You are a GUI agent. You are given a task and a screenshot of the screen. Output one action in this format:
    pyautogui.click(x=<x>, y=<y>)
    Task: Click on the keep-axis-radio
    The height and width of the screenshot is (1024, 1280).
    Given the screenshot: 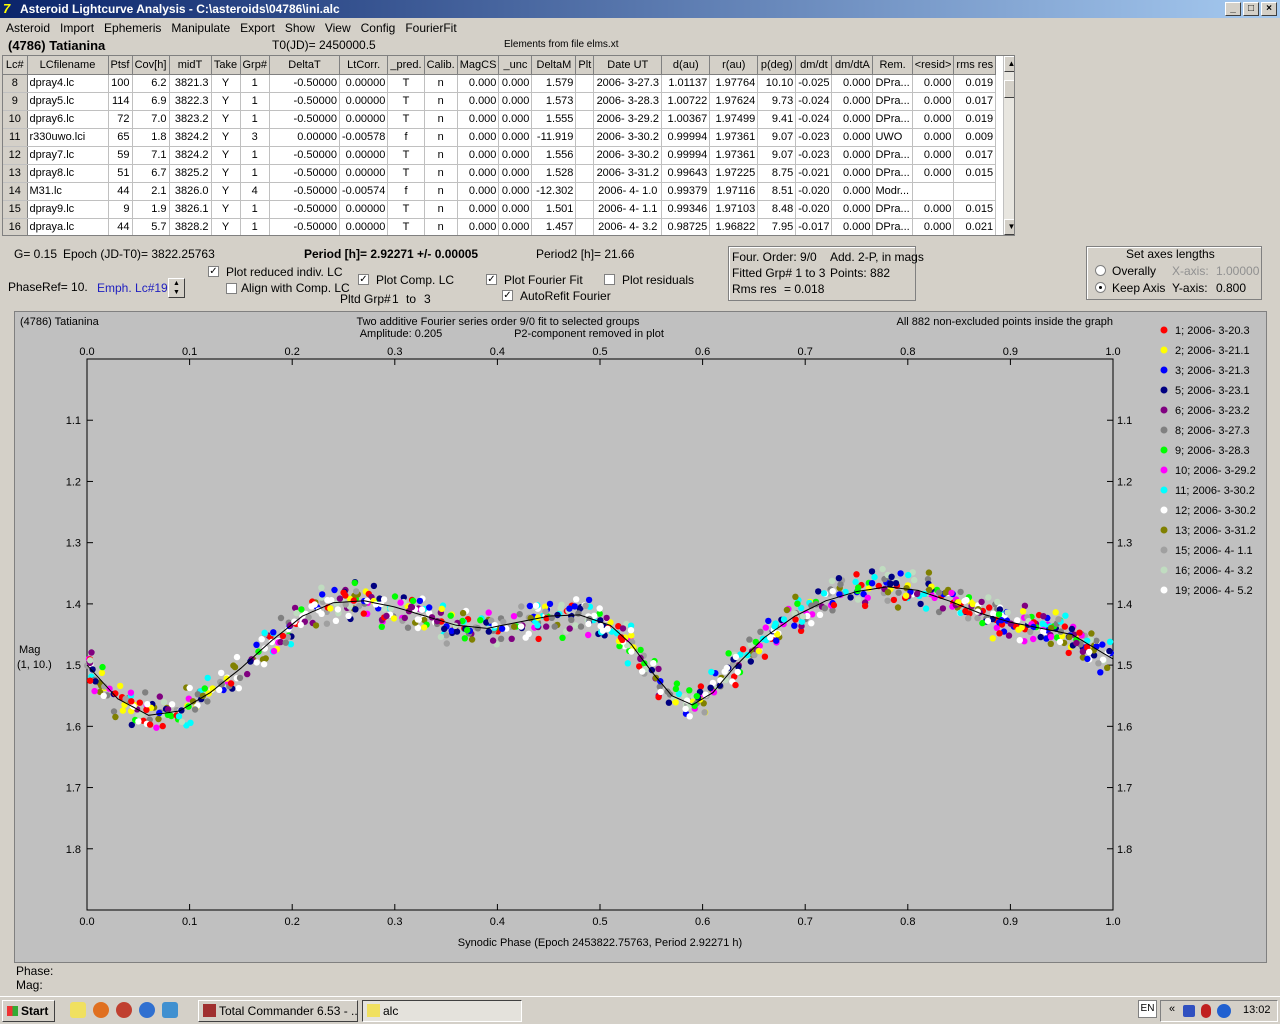 What is the action you would take?
    pyautogui.click(x=1100, y=287)
    